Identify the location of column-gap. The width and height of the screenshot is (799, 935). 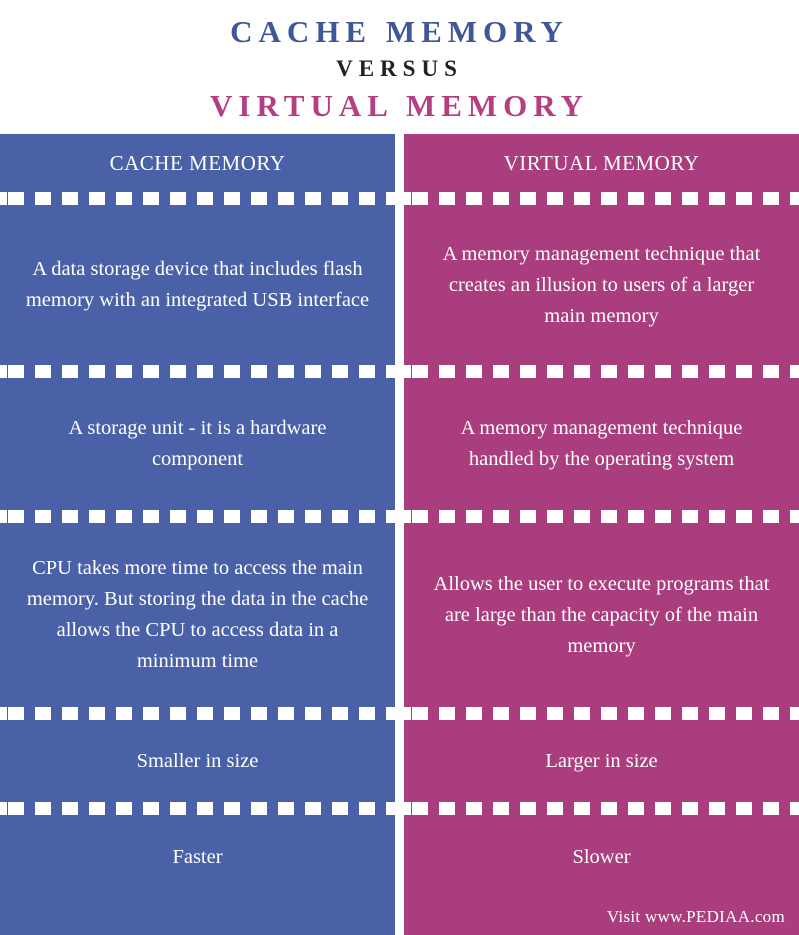
(399, 534).